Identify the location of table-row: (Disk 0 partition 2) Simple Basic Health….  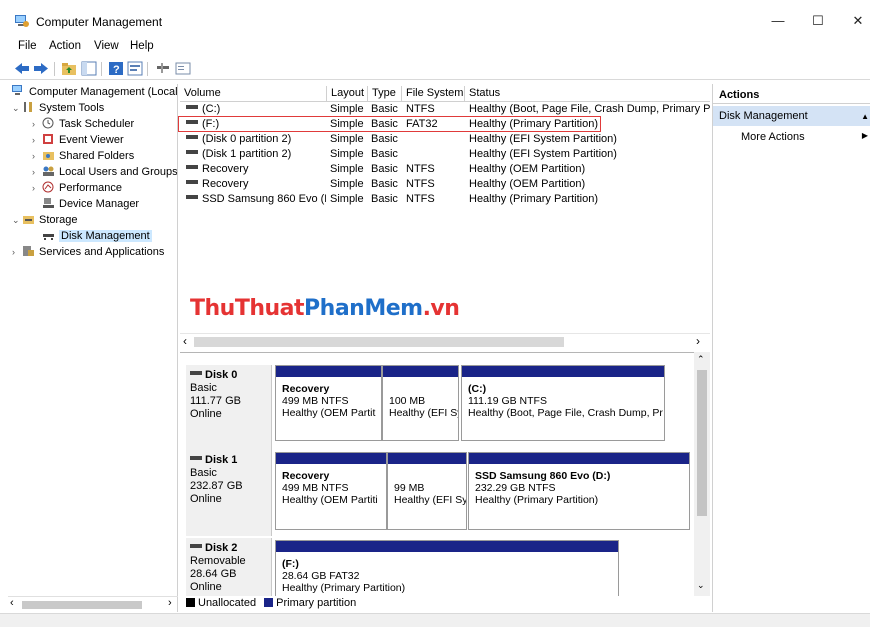
(445, 139).